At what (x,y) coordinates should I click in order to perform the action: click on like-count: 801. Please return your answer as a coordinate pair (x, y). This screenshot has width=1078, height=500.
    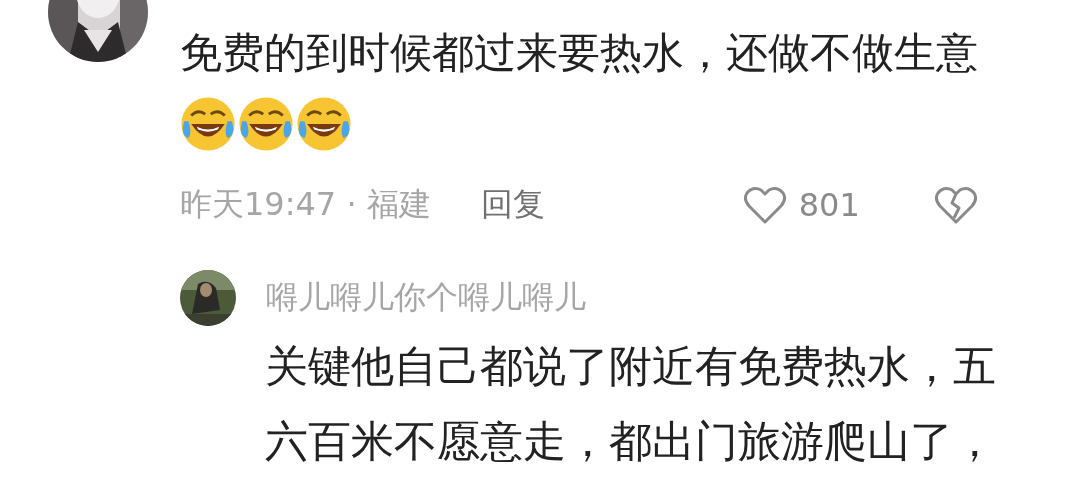
    Looking at the image, I should click on (829, 205).